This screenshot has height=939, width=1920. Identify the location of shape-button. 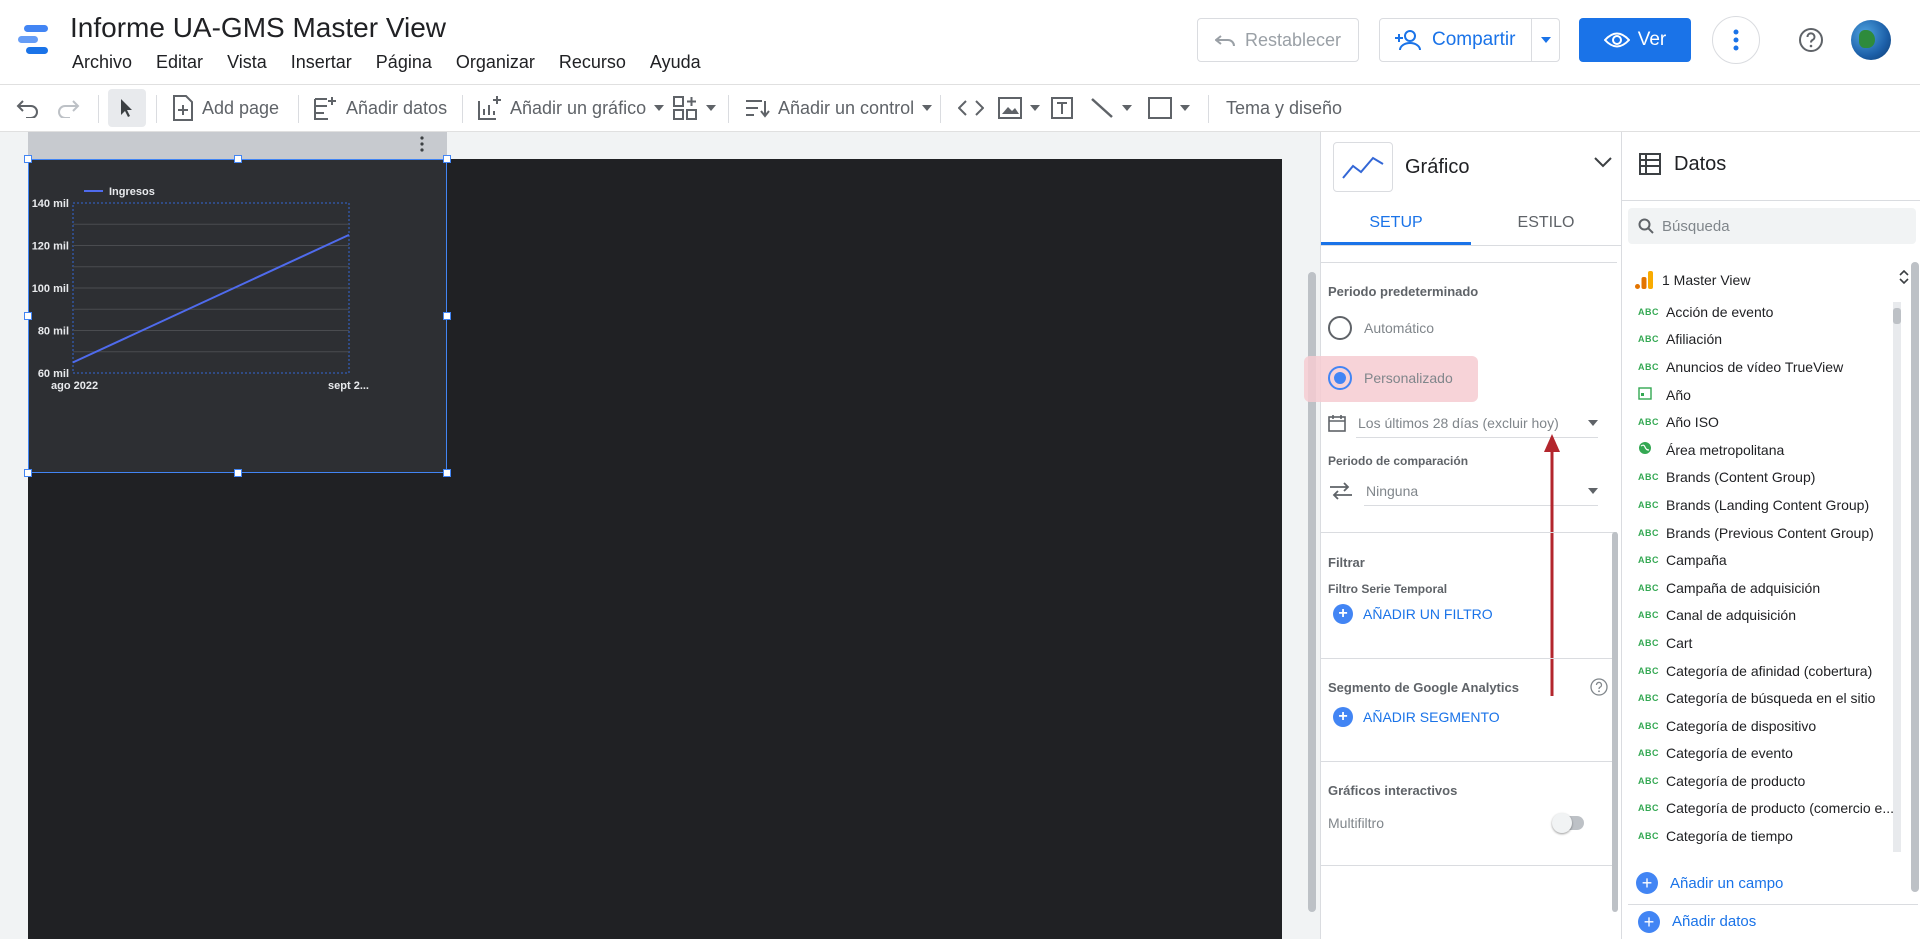
(1169, 108).